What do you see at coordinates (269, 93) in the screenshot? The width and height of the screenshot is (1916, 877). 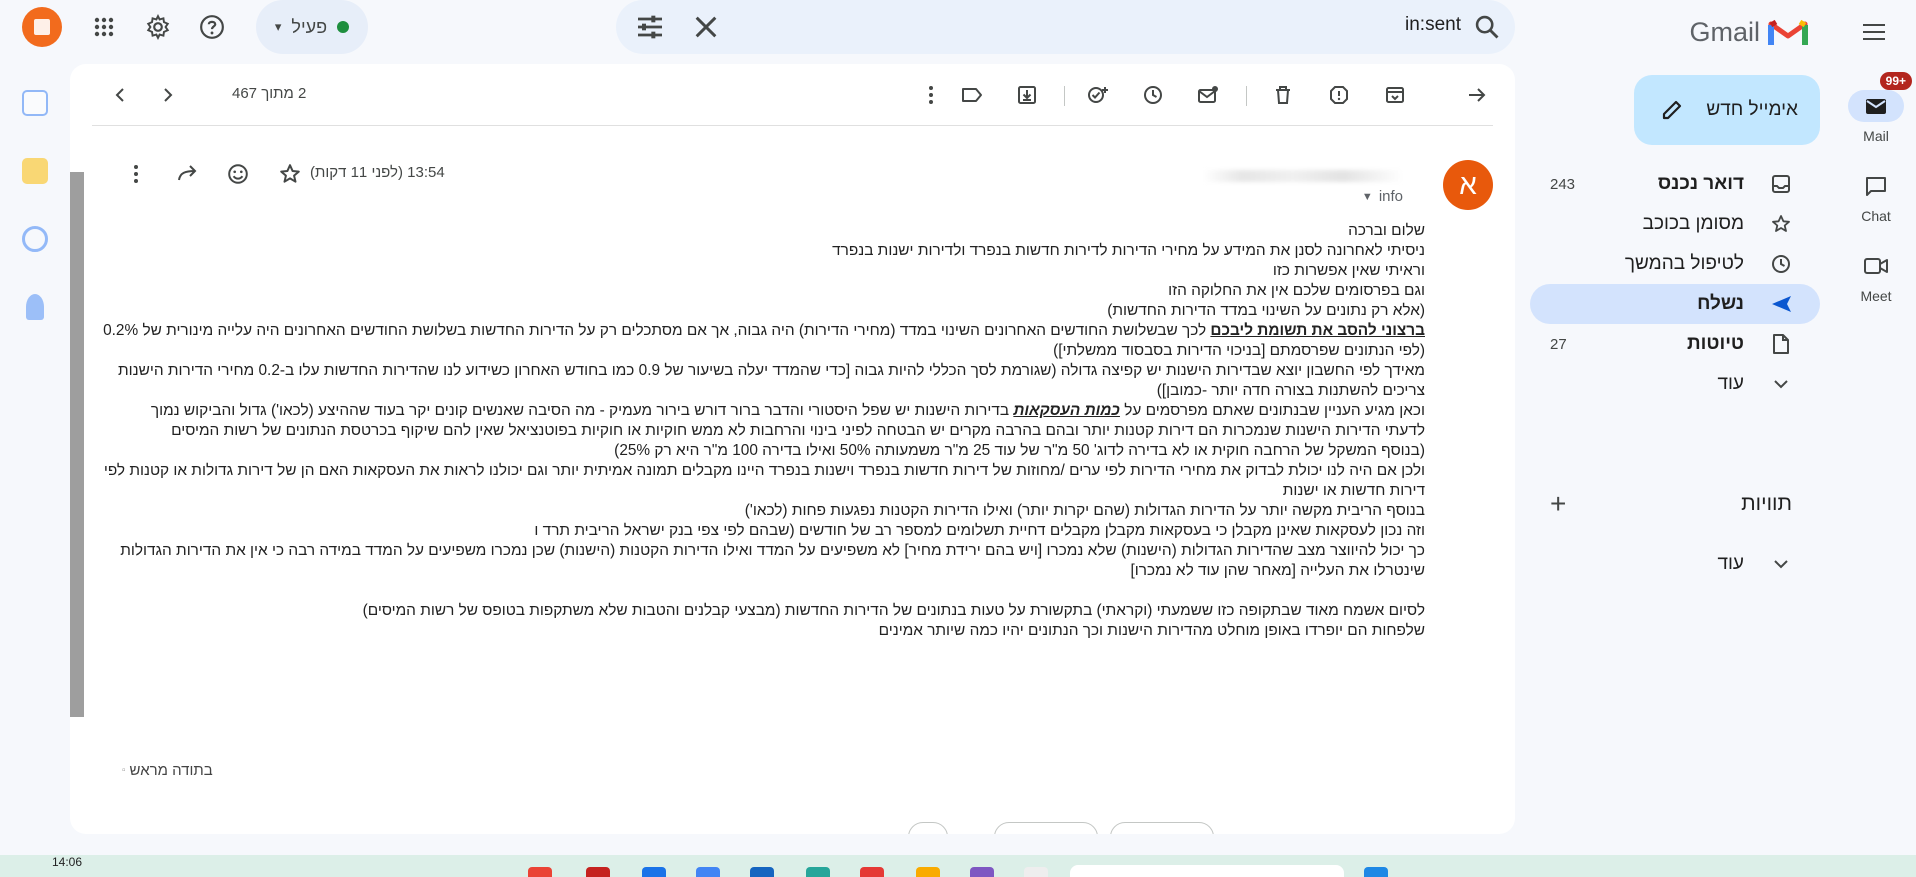 I see `pager-count: 2 מתוך 467` at bounding box center [269, 93].